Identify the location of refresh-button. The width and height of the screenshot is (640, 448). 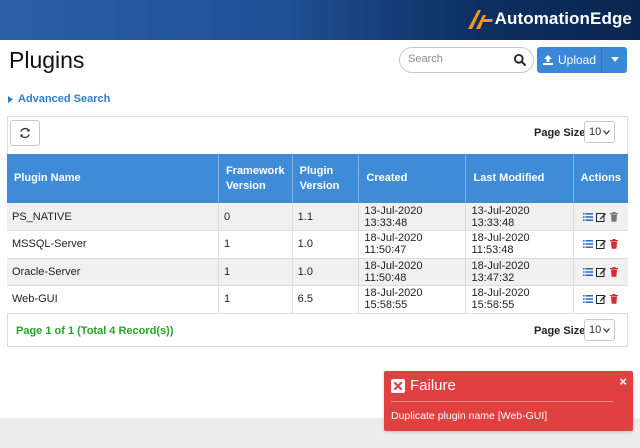
(25, 133).